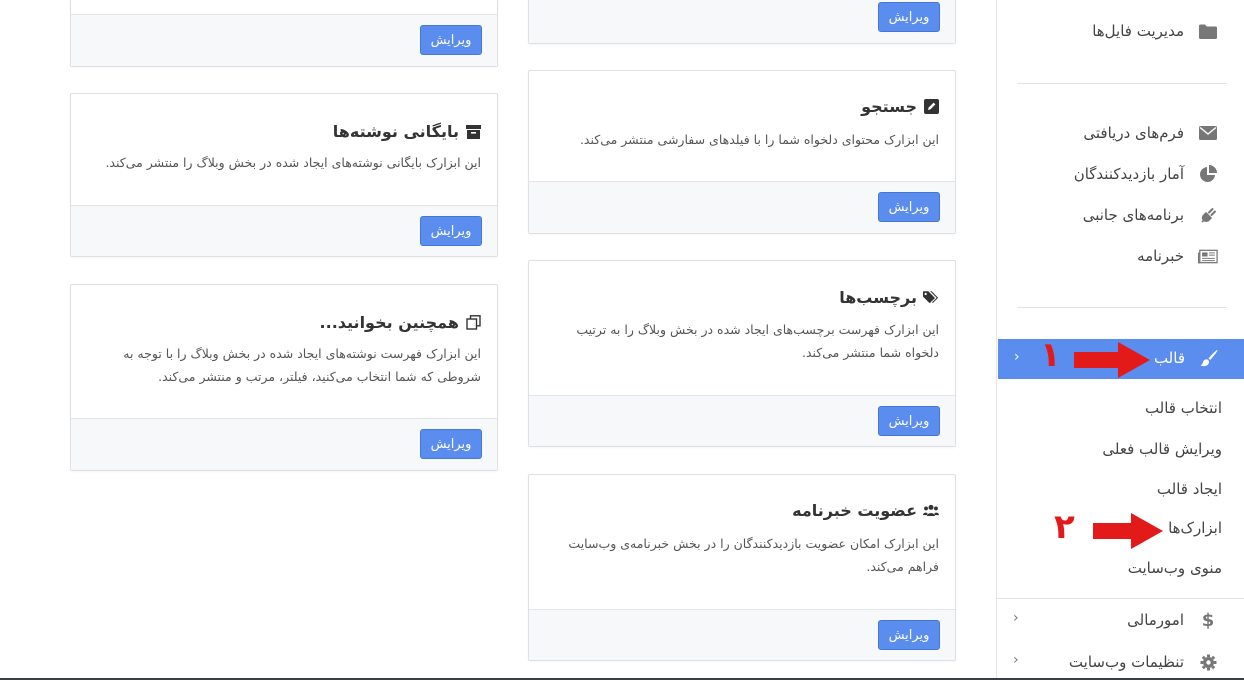 Image resolution: width=1244 pixels, height=680 pixels. I want to click on card-title-text: برچسب‌ها, so click(878, 297).